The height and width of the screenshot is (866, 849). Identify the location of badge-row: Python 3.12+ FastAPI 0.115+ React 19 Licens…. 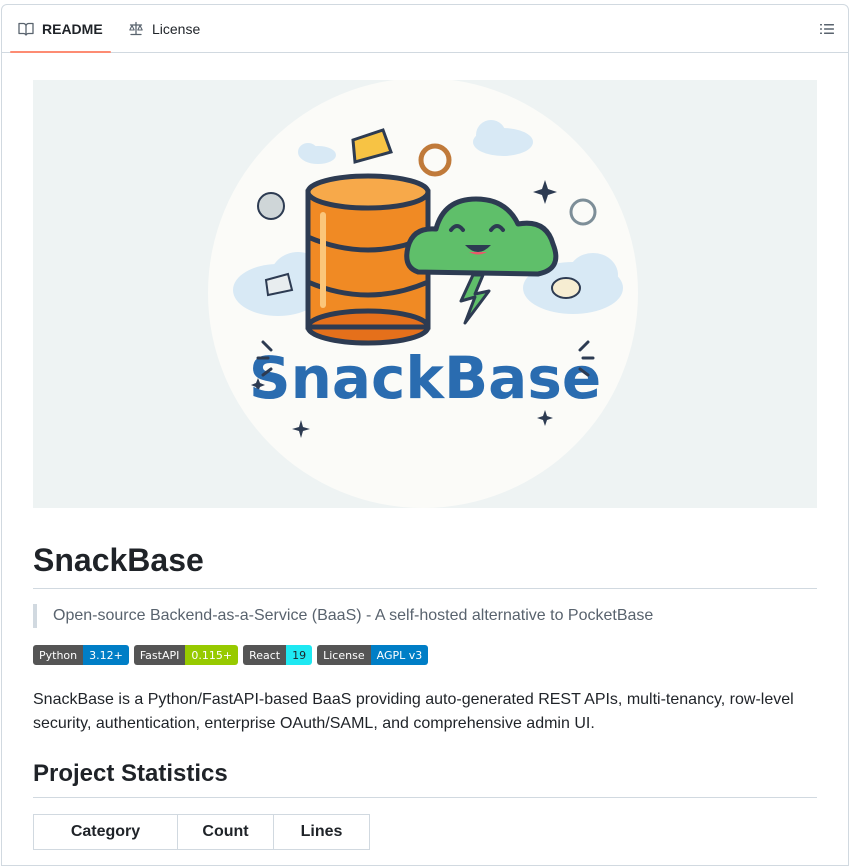
(231, 655).